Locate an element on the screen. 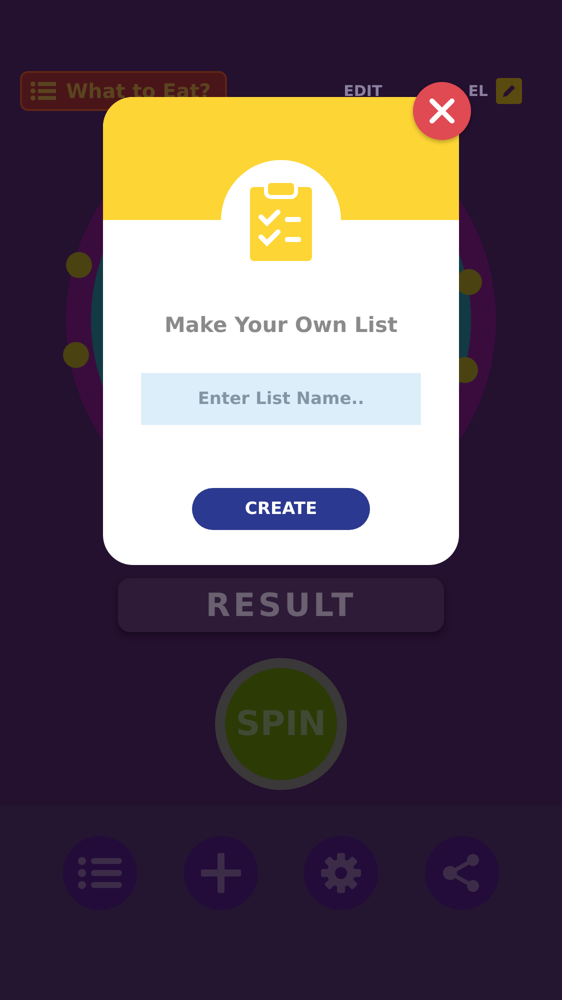 The height and width of the screenshot is (1000, 562). edit-label-text: EL is located at coordinates (478, 91).